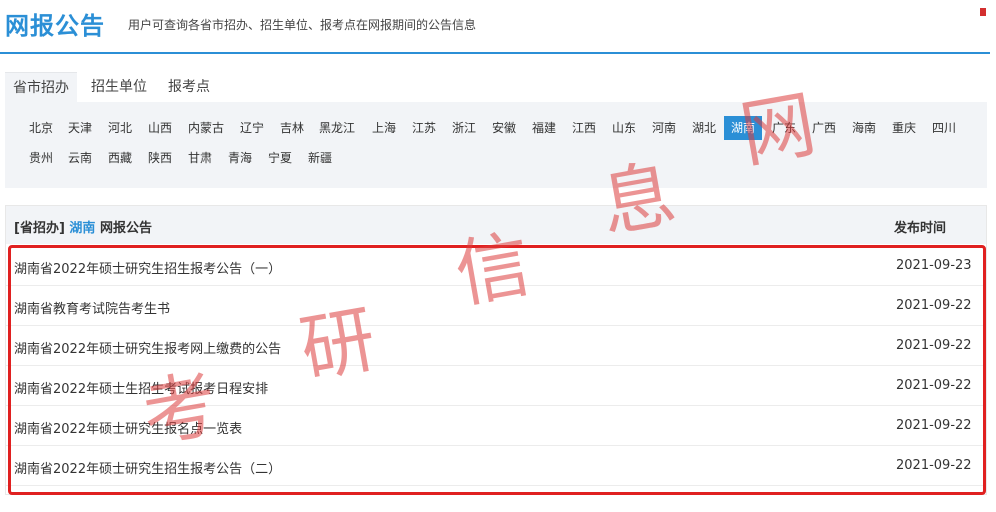 The image size is (996, 512). What do you see at coordinates (337, 128) in the screenshot?
I see `province-item: 黑龙江` at bounding box center [337, 128].